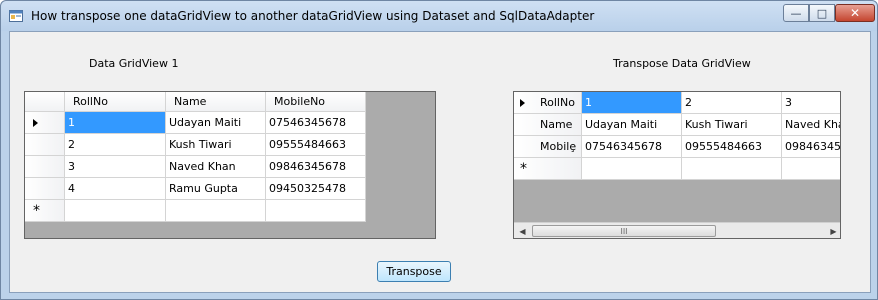 The image size is (878, 300). I want to click on grid1-cell: Naved Khan, so click(216, 167).